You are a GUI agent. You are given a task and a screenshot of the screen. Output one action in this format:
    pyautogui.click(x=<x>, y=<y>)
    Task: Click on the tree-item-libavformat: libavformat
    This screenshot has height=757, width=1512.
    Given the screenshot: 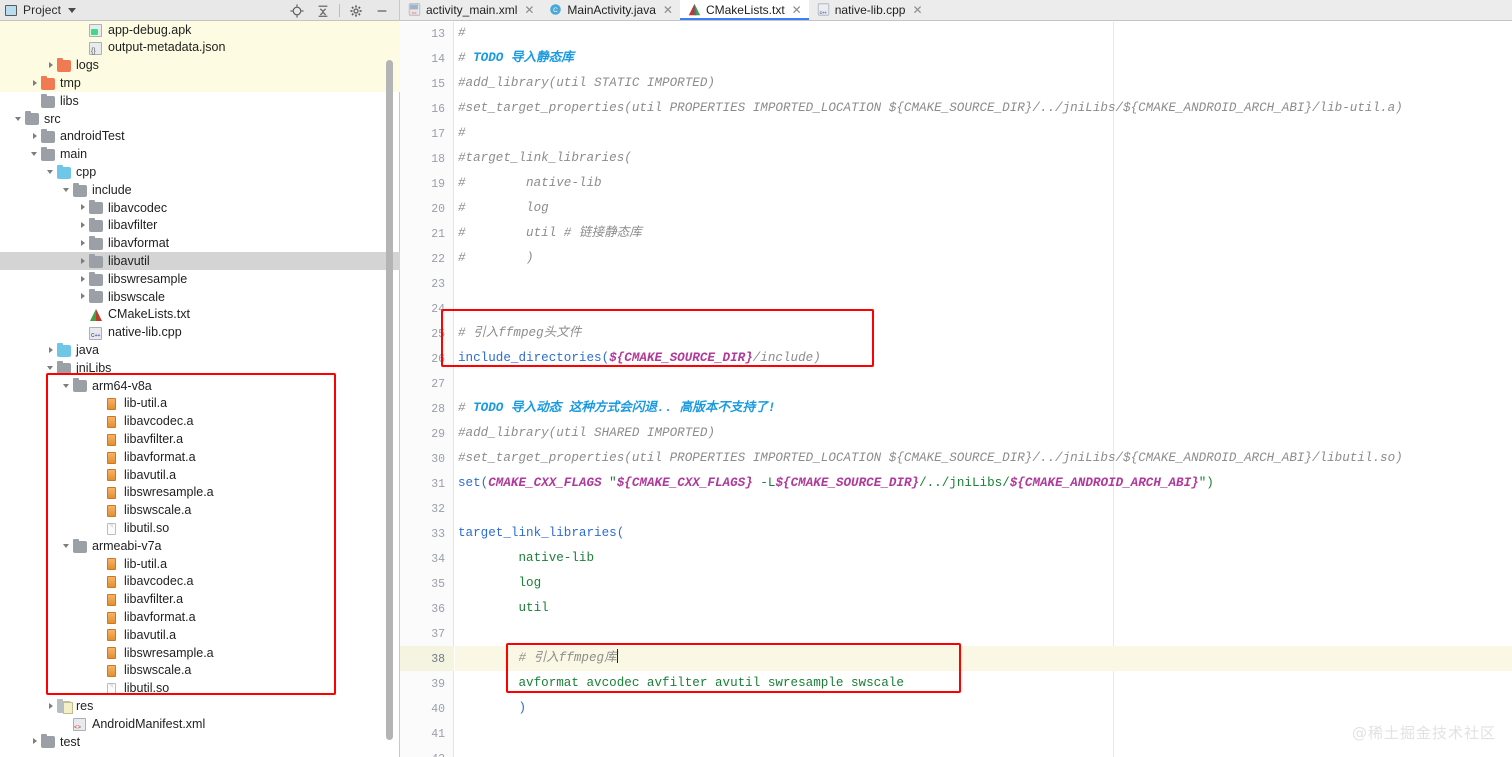 What is the action you would take?
    pyautogui.click(x=200, y=244)
    